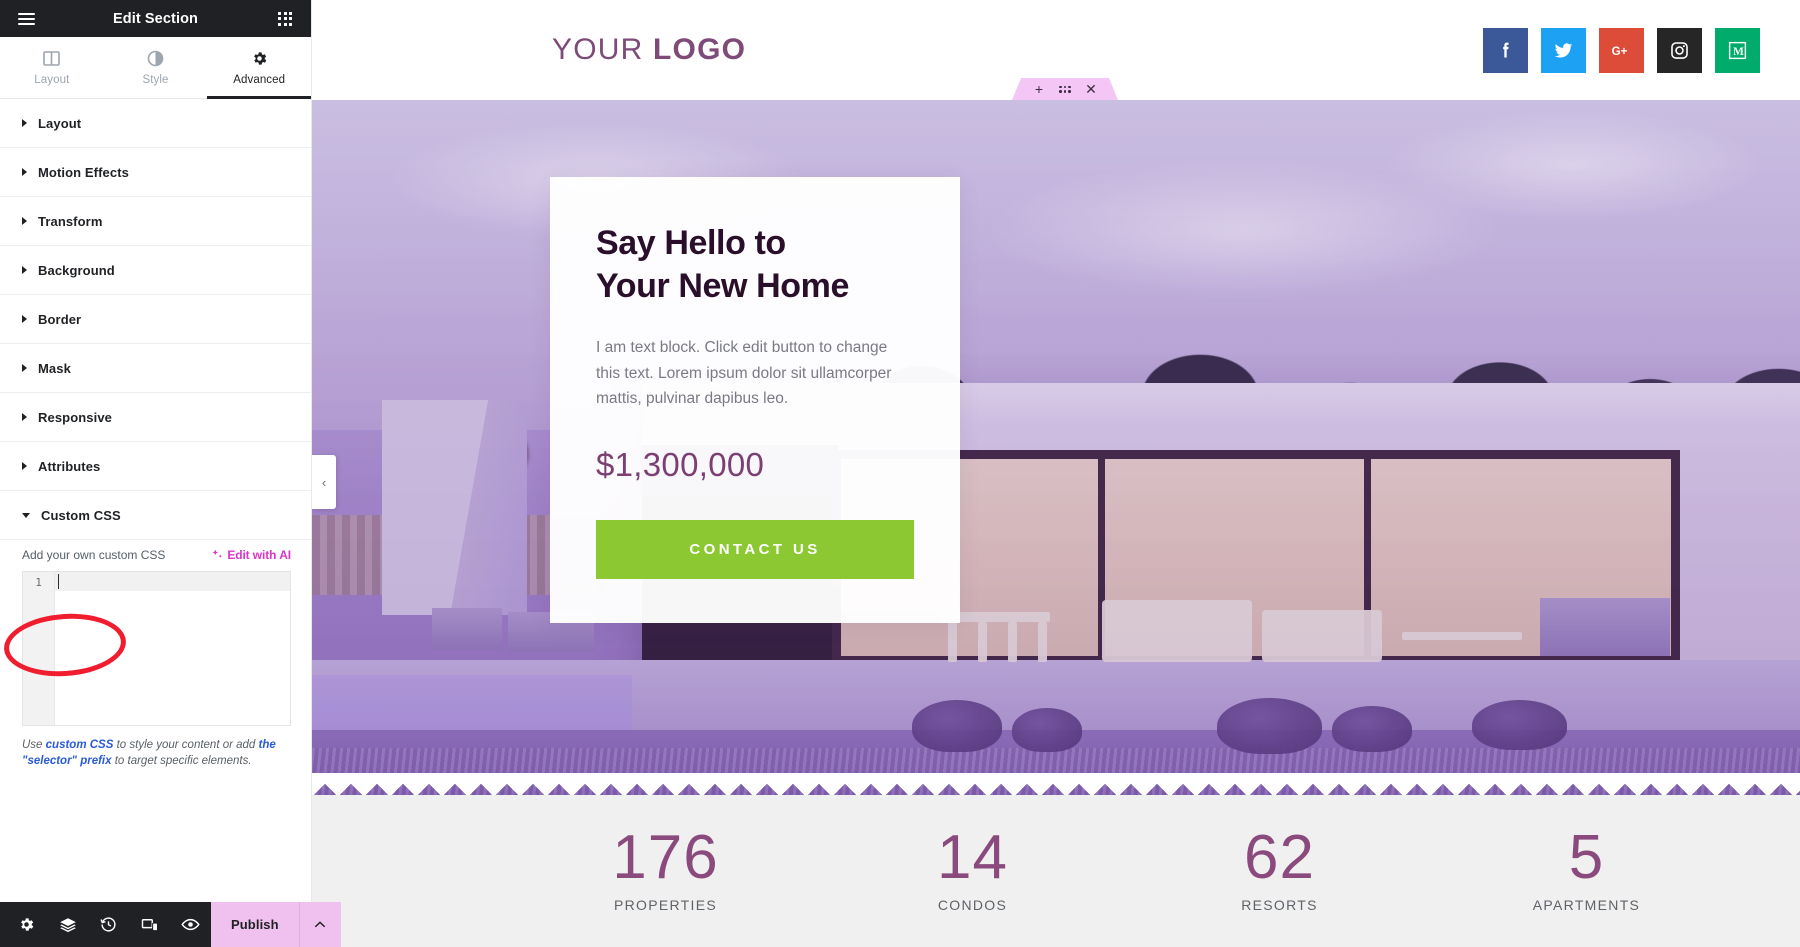 This screenshot has height=947, width=1800. Describe the element at coordinates (26, 19) in the screenshot. I see `hamburger-menu-icon` at that location.